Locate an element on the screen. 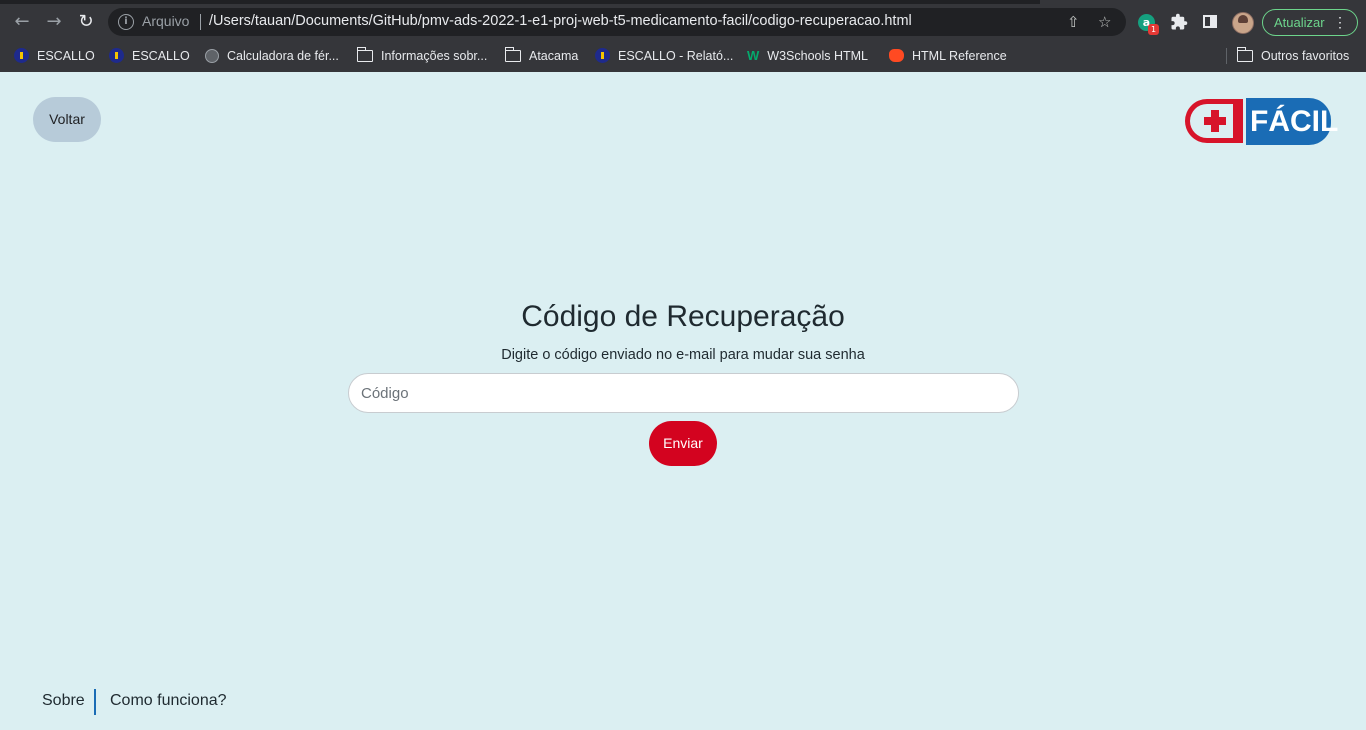  bookmarks-divider is located at coordinates (1226, 56).